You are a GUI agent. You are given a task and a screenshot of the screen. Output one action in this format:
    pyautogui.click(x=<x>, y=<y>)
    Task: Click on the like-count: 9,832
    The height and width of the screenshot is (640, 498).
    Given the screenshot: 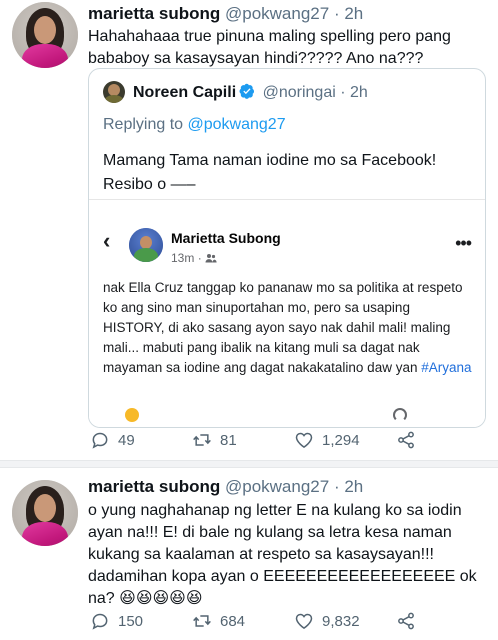 What is the action you would take?
    pyautogui.click(x=341, y=621)
    